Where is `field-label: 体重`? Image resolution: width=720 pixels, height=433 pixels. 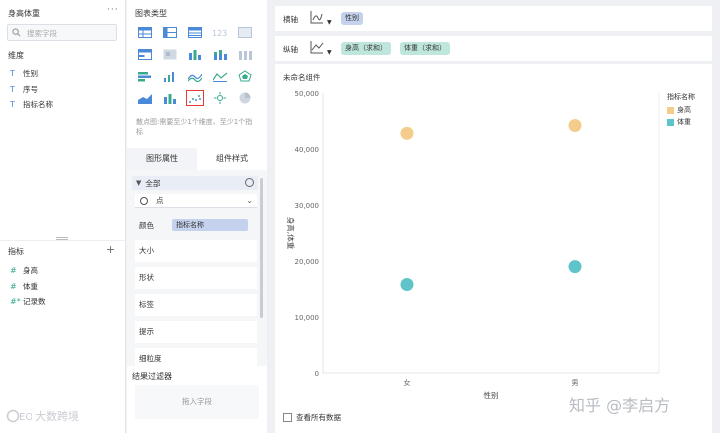 field-label: 体重 is located at coordinates (30, 286).